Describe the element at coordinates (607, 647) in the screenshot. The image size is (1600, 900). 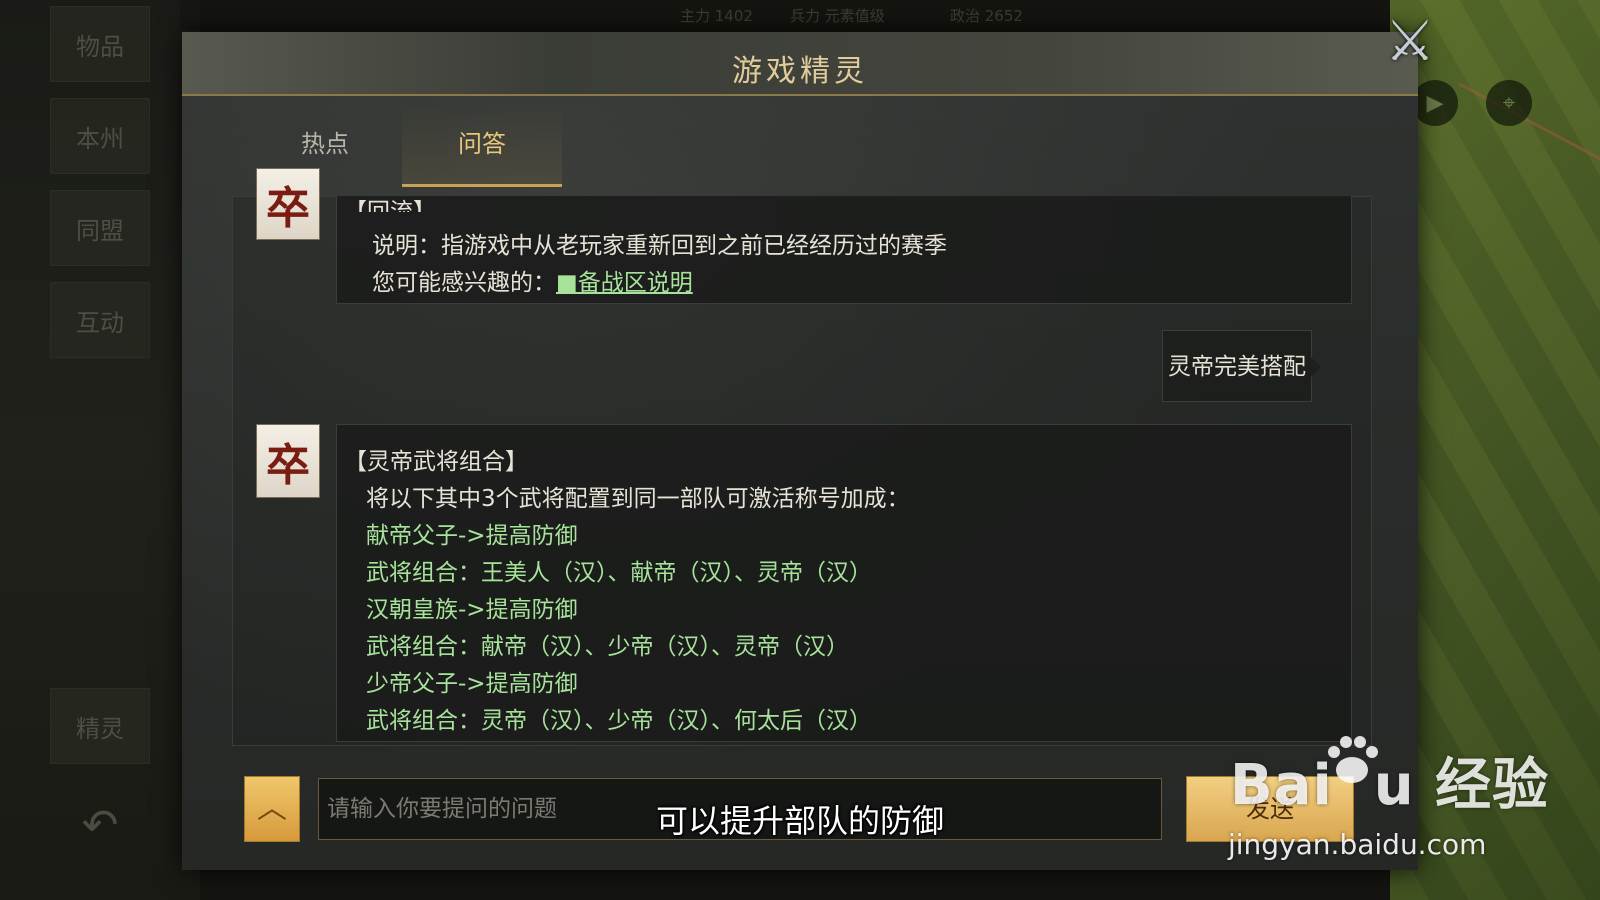
I see `message-line: 武将组合：献帝（汉）、少帝（汉）、灵帝（汉）` at that location.